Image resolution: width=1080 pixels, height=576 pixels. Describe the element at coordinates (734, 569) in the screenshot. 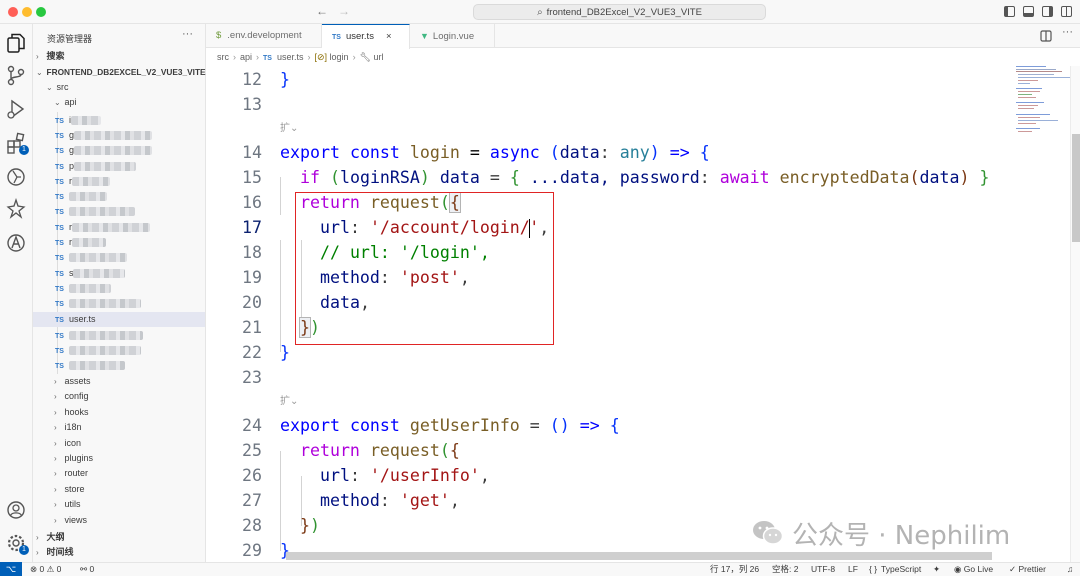

I see `cursor-position: 行 17，列 26` at that location.